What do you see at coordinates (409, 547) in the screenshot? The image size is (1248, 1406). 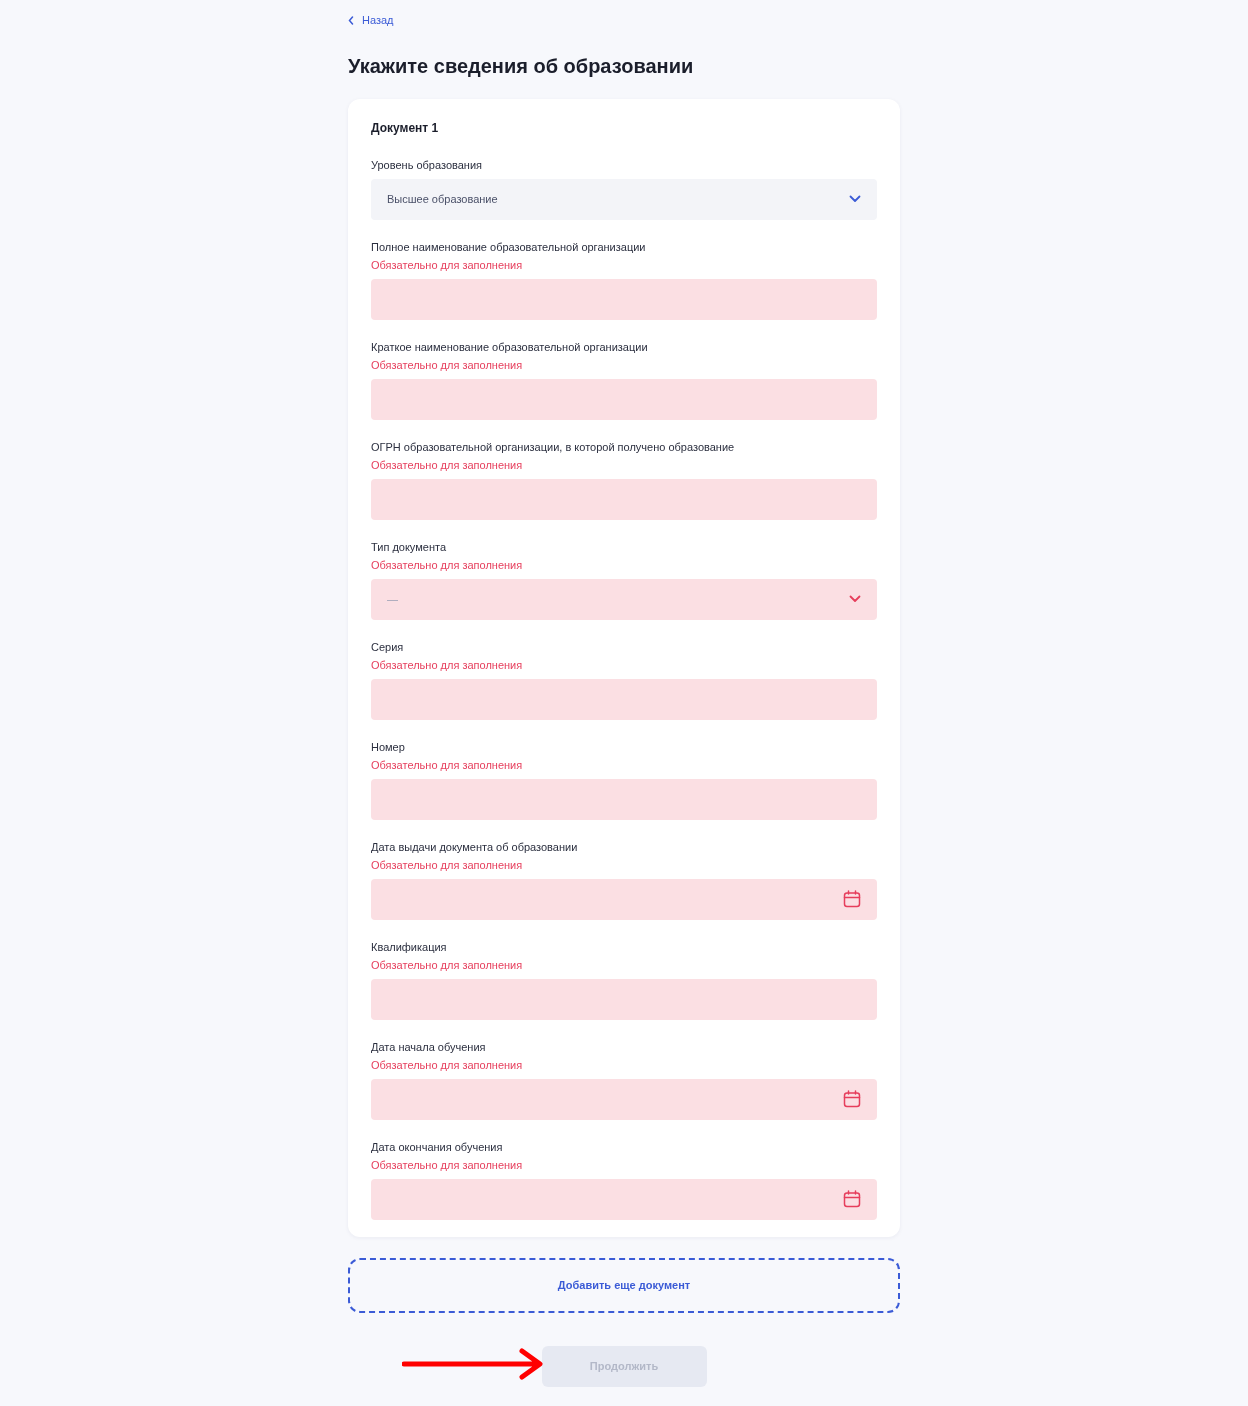 I see `field-label: Тип документа` at bounding box center [409, 547].